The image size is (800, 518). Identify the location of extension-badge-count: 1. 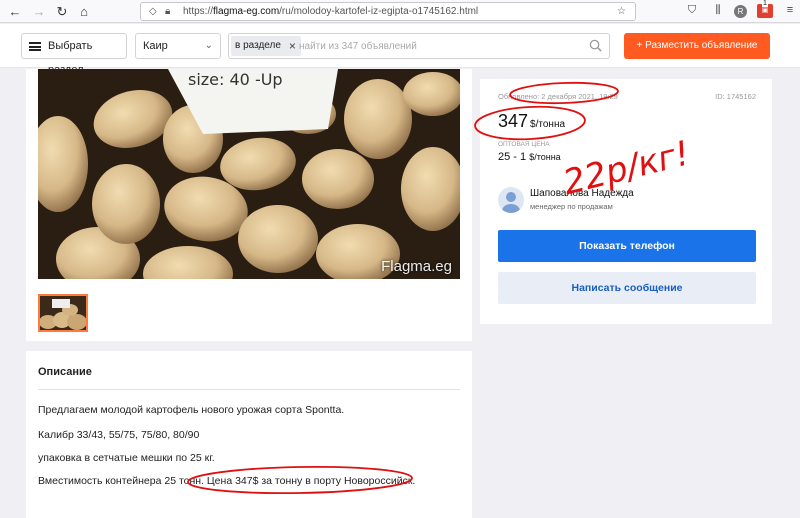
(765, 3).